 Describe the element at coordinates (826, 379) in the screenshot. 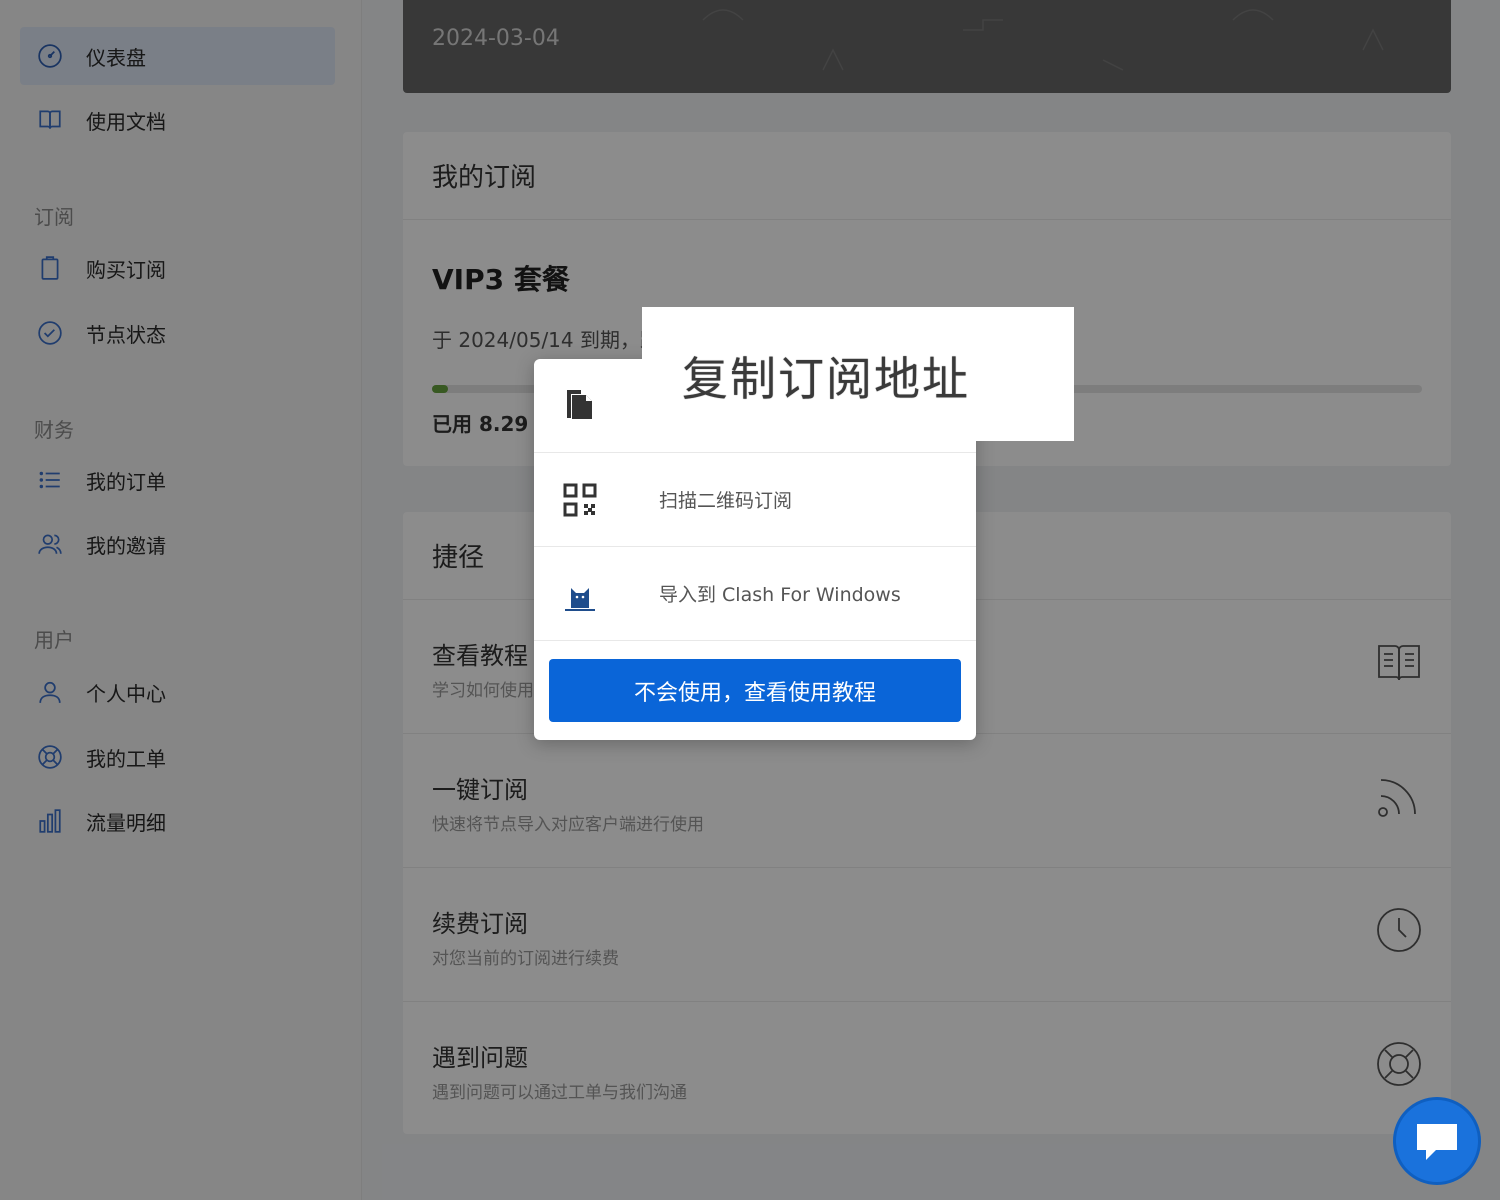

I see `copy-tooltip-text: 复制订阅地址` at that location.